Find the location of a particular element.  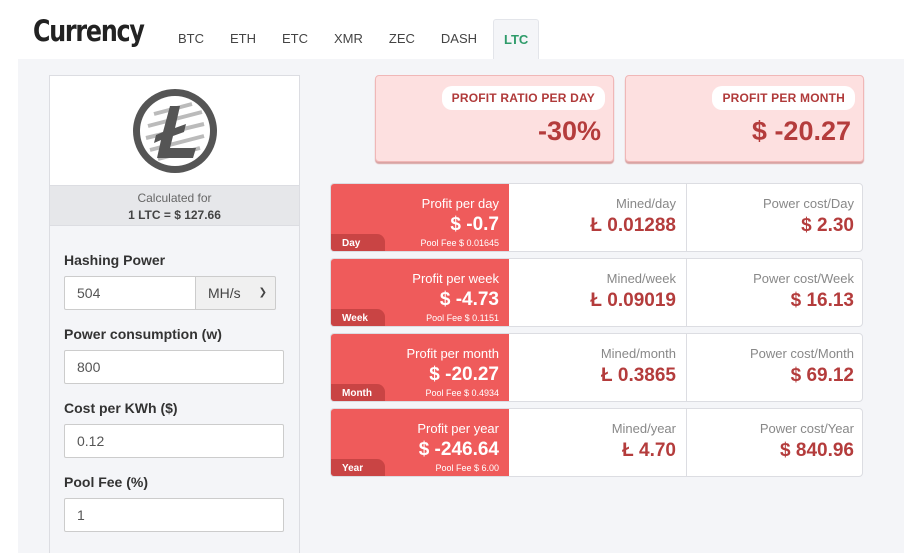

mined-label: Mined/day is located at coordinates (646, 203).